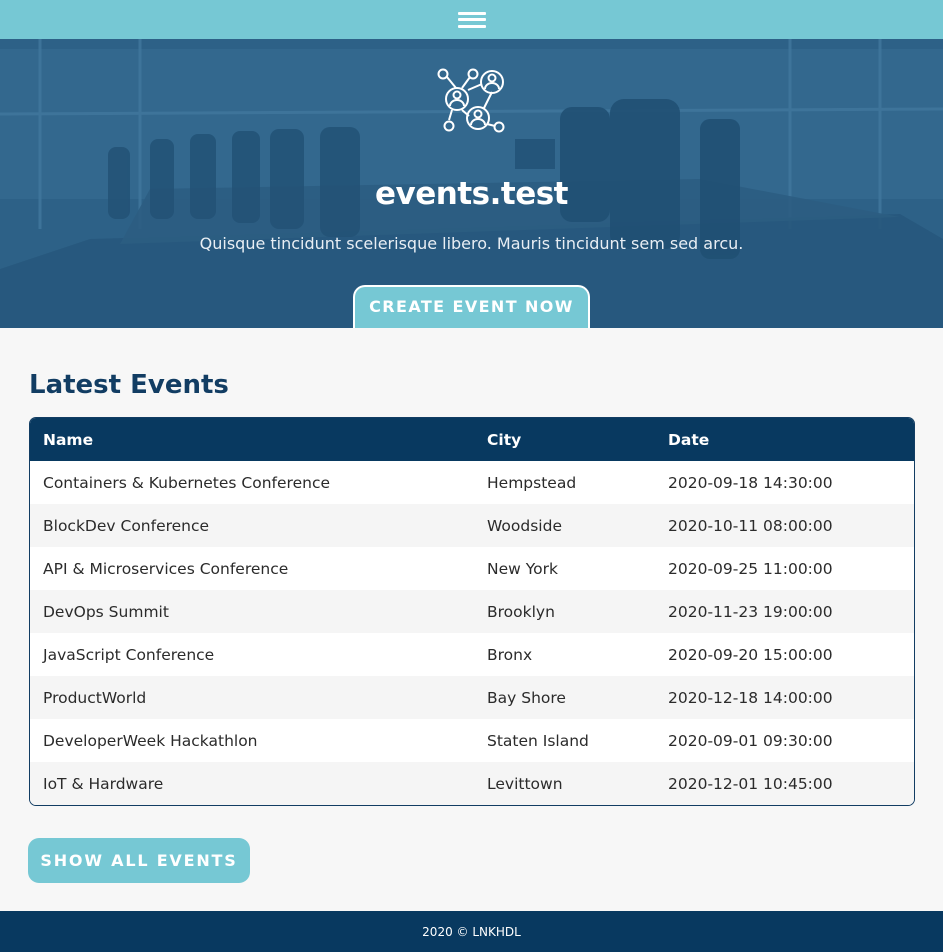 Image resolution: width=943 pixels, height=952 pixels. Describe the element at coordinates (750, 525) in the screenshot. I see `event-date-cell: 2020-10-11 08:00:00` at that location.